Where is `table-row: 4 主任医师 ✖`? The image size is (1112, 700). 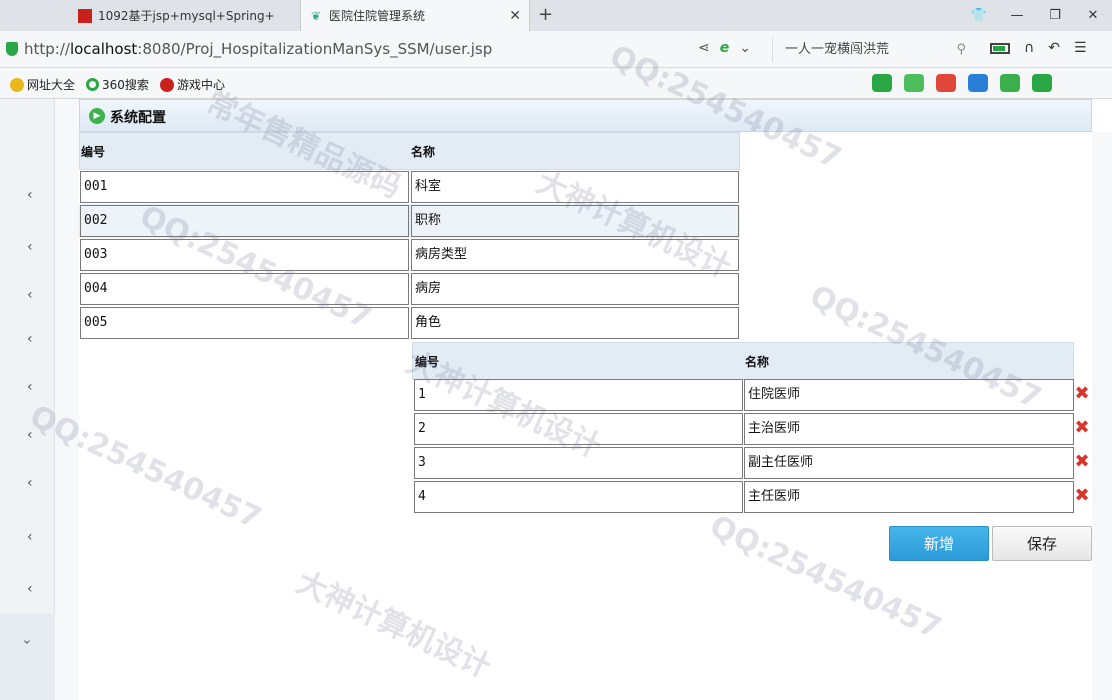
table-row: 4 主任医师 ✖ is located at coordinates (752, 497).